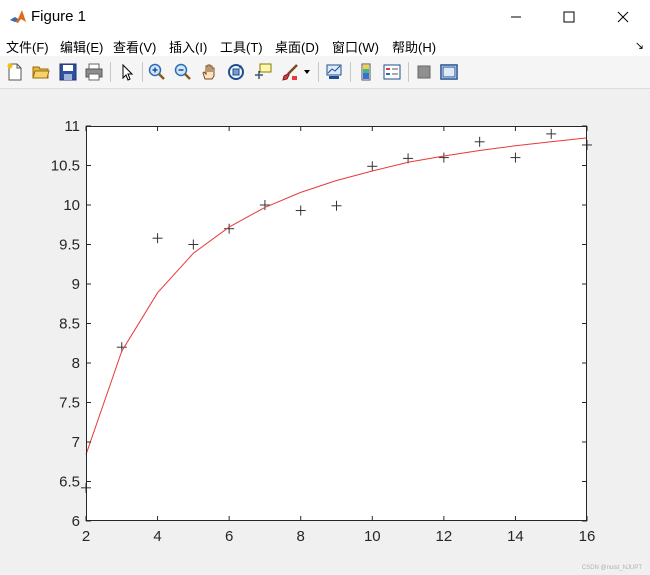  I want to click on chevron-down-icon, so click(307, 72).